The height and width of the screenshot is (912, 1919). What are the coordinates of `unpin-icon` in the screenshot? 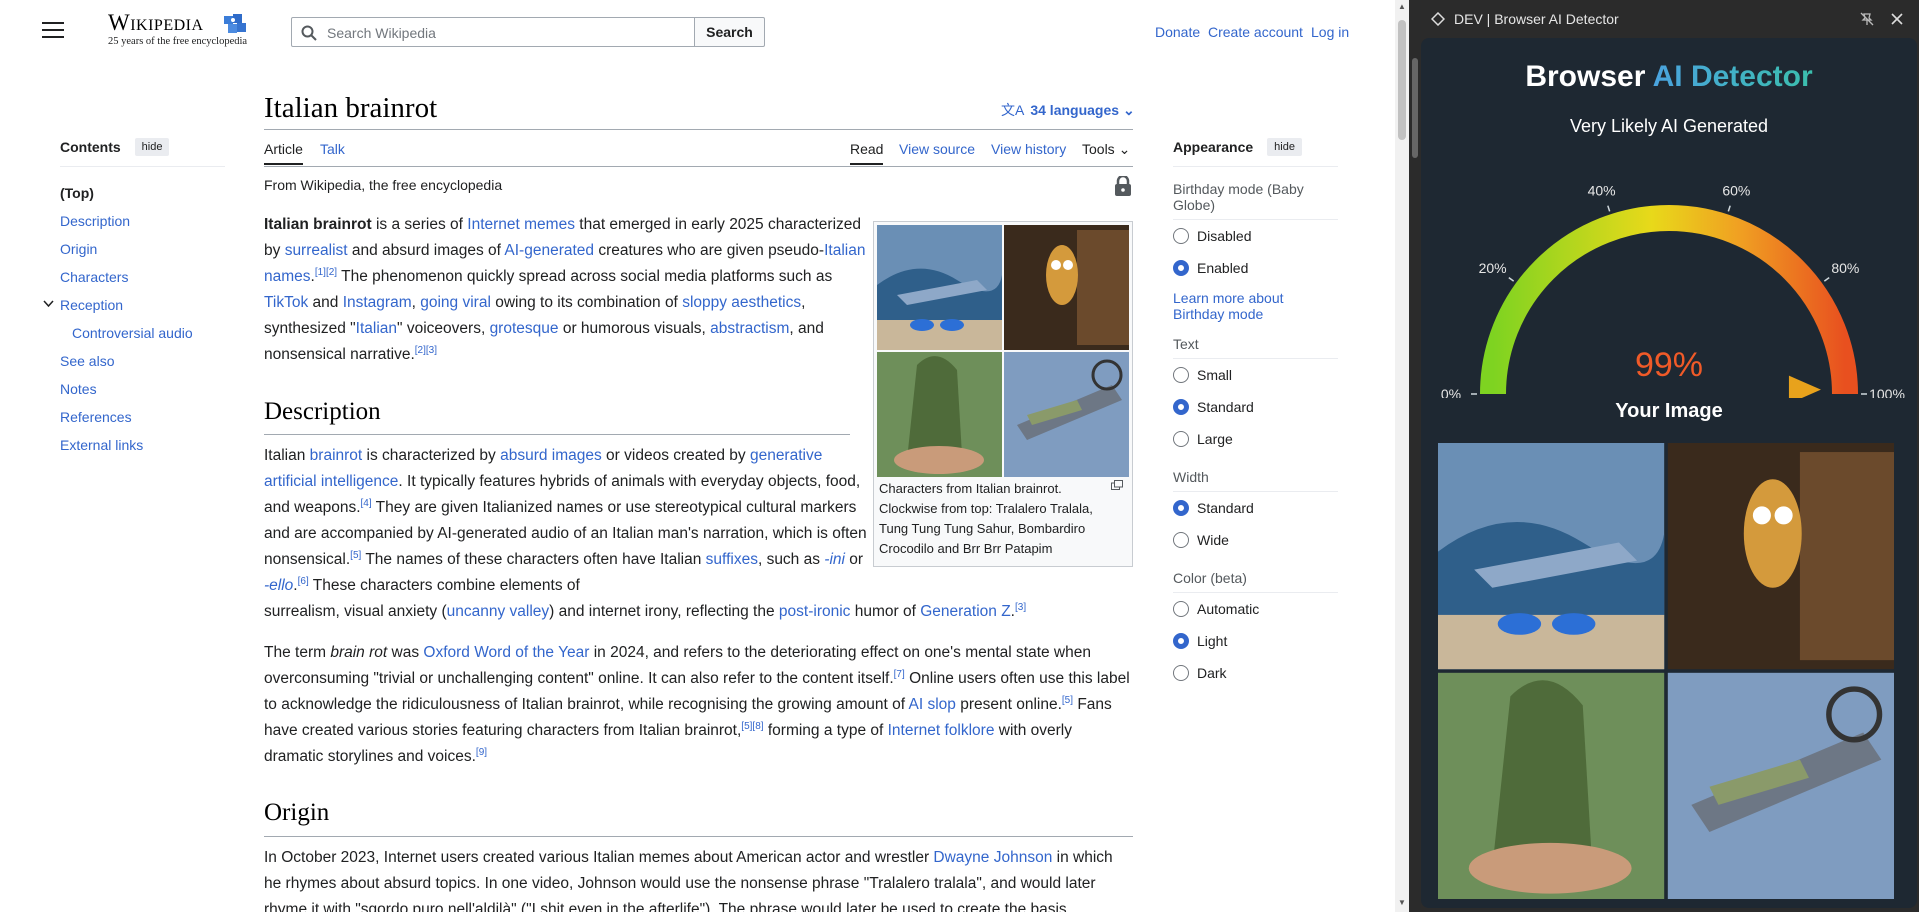 It's located at (1867, 19).